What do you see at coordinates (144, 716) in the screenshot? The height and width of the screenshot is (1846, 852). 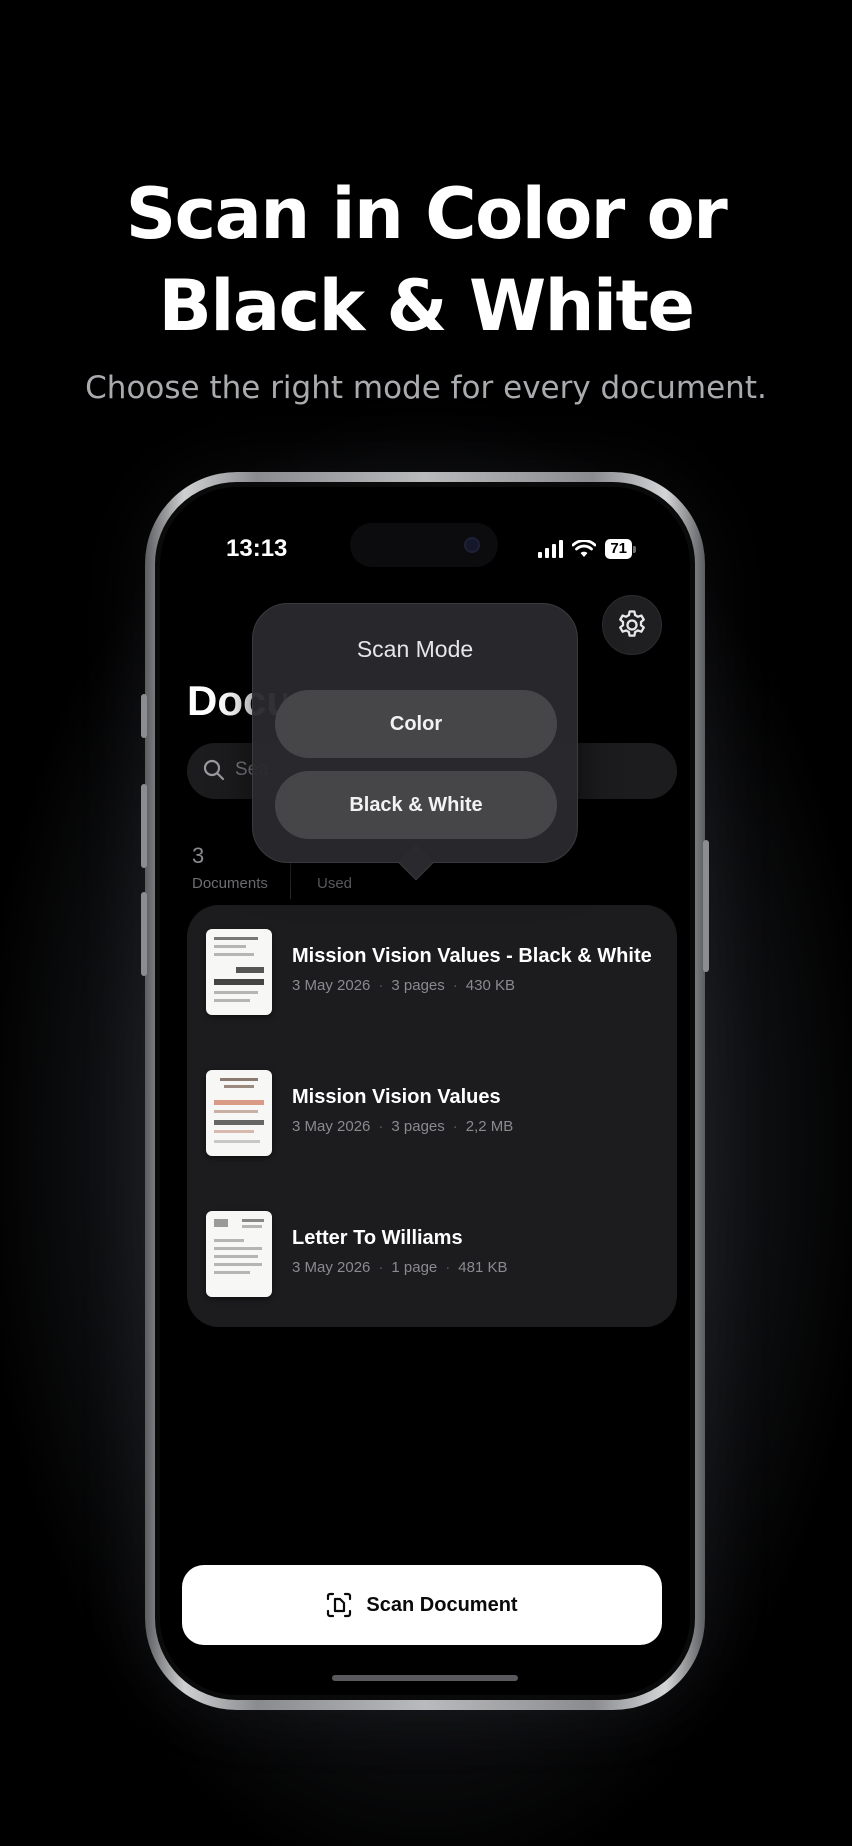 I see `action-button` at bounding box center [144, 716].